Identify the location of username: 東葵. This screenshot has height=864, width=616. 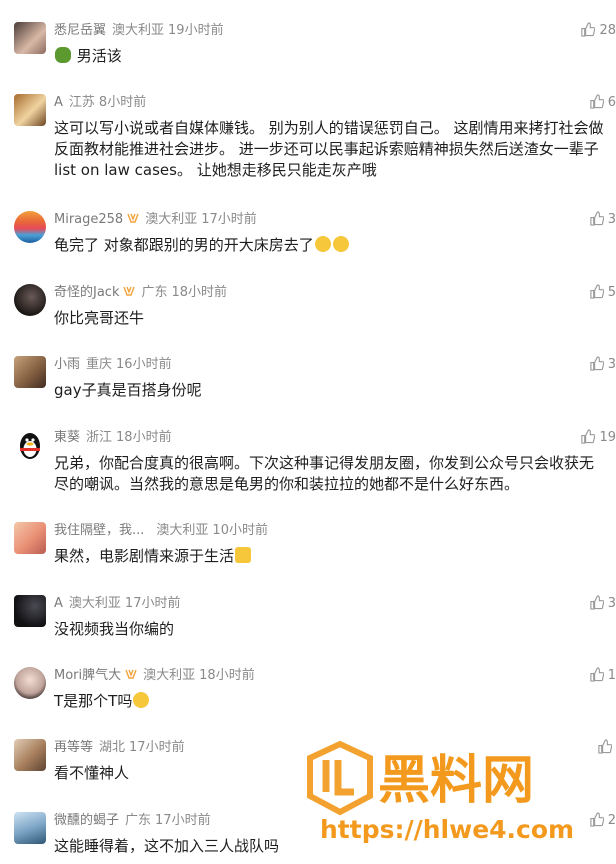
(67, 437).